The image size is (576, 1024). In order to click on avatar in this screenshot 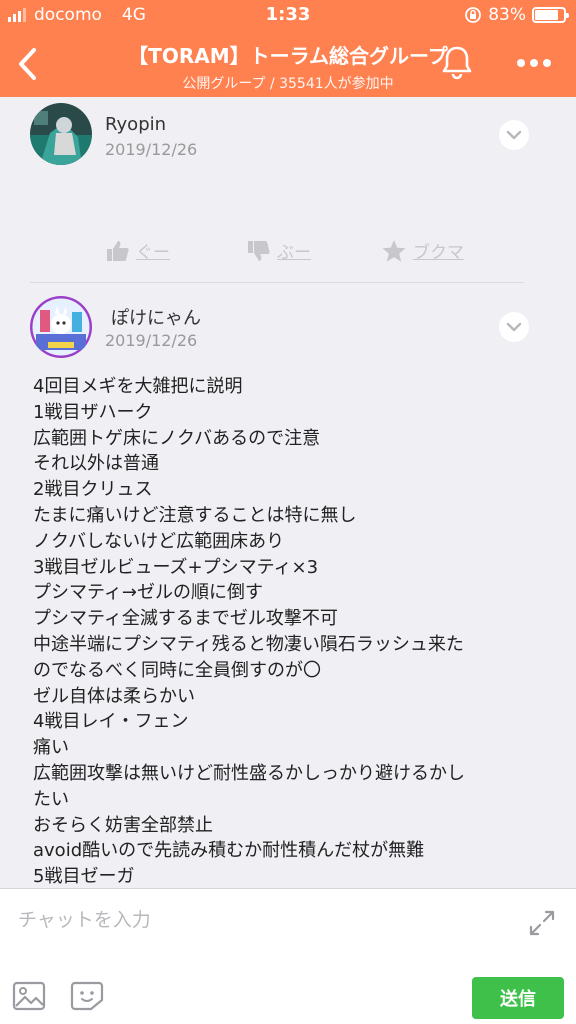, I will do `click(61, 327)`.